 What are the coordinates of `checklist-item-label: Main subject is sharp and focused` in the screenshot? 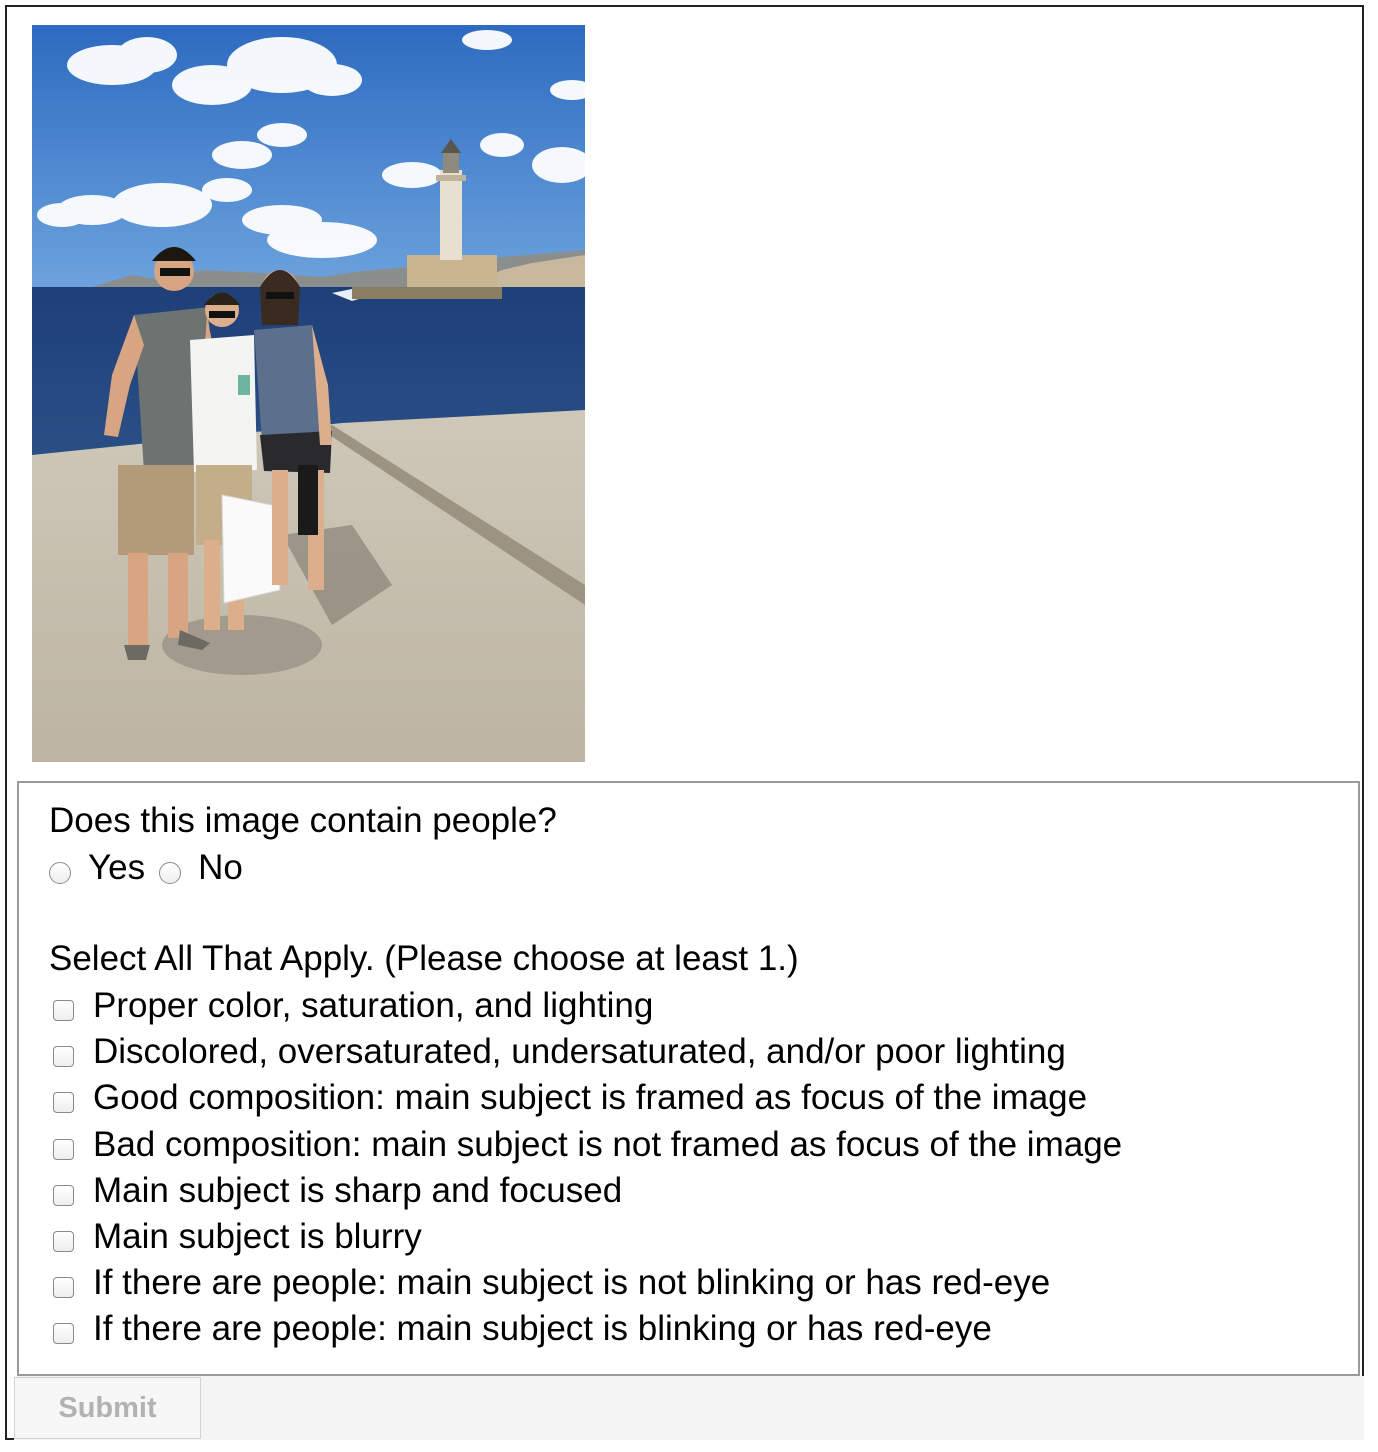 It's located at (357, 1191).